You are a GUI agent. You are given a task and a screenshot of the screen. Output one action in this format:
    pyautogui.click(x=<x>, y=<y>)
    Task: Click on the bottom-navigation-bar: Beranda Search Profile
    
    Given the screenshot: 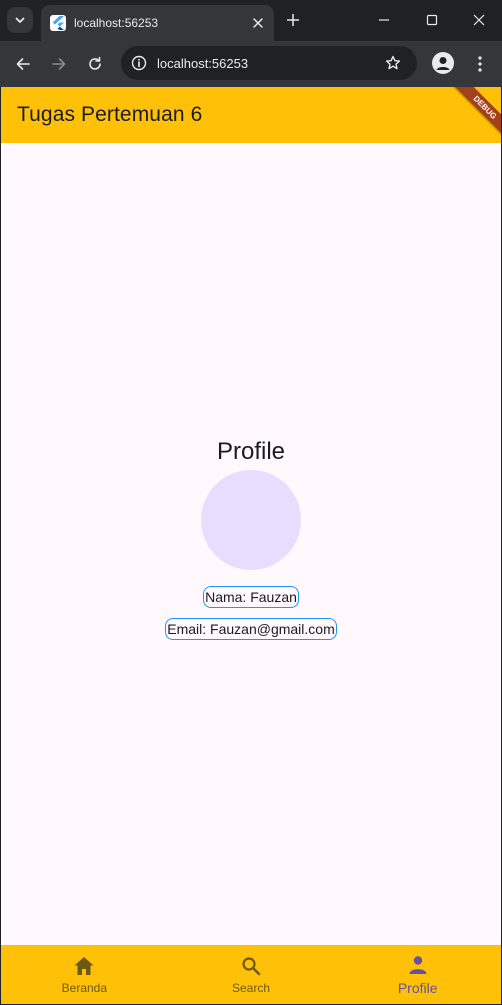 What is the action you would take?
    pyautogui.click(x=251, y=974)
    